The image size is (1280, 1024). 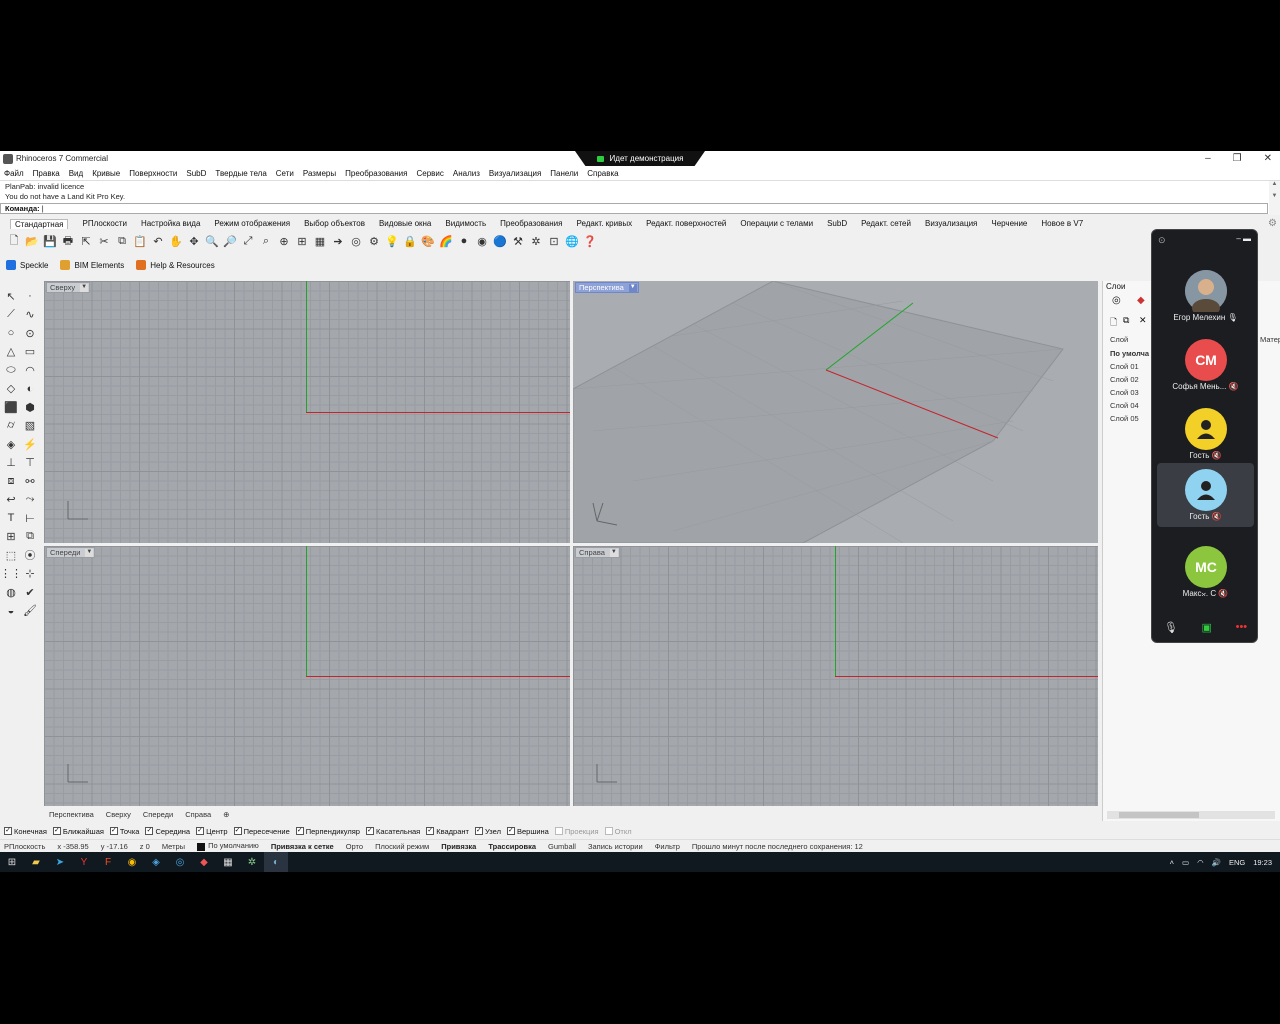 What do you see at coordinates (104, 241) in the screenshot?
I see `cut-icon: ✂` at bounding box center [104, 241].